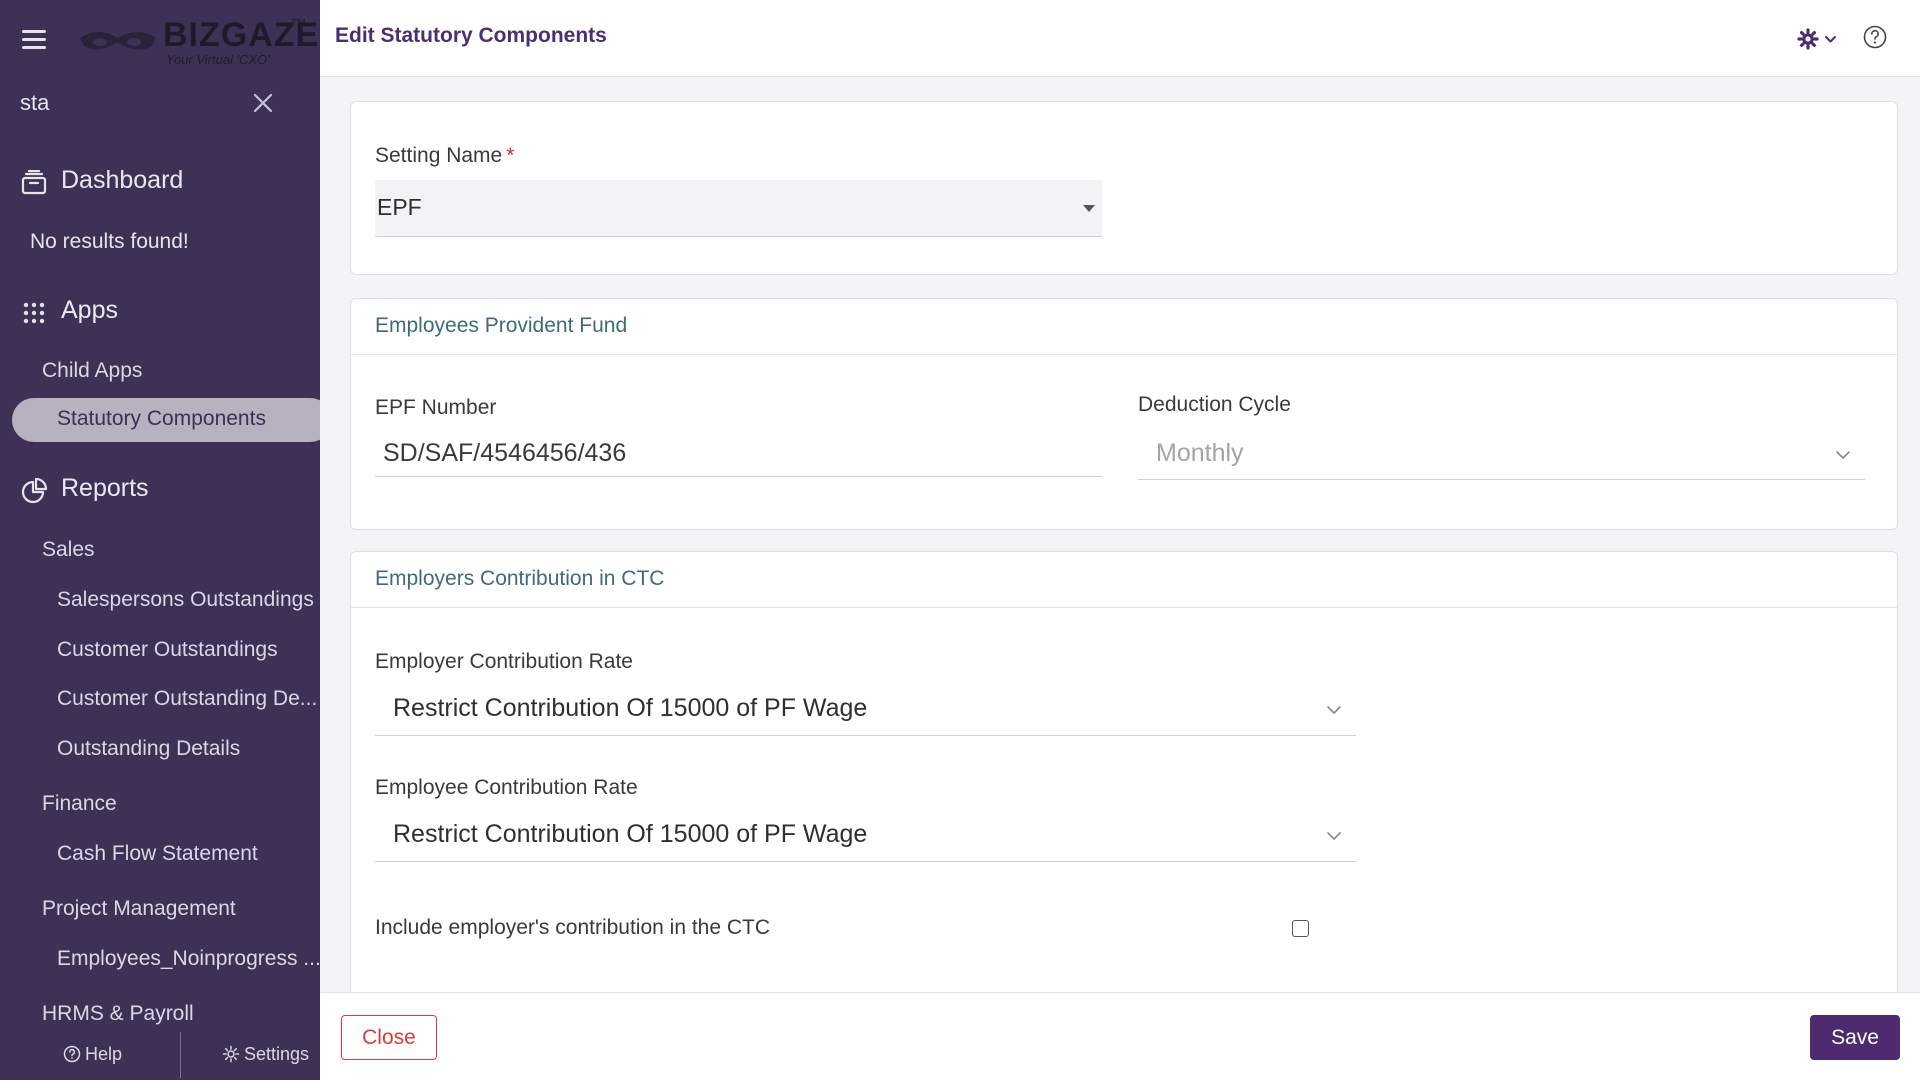 The width and height of the screenshot is (1920, 1080). What do you see at coordinates (1120, 1036) in the screenshot?
I see `action-bar: Close Save` at bounding box center [1120, 1036].